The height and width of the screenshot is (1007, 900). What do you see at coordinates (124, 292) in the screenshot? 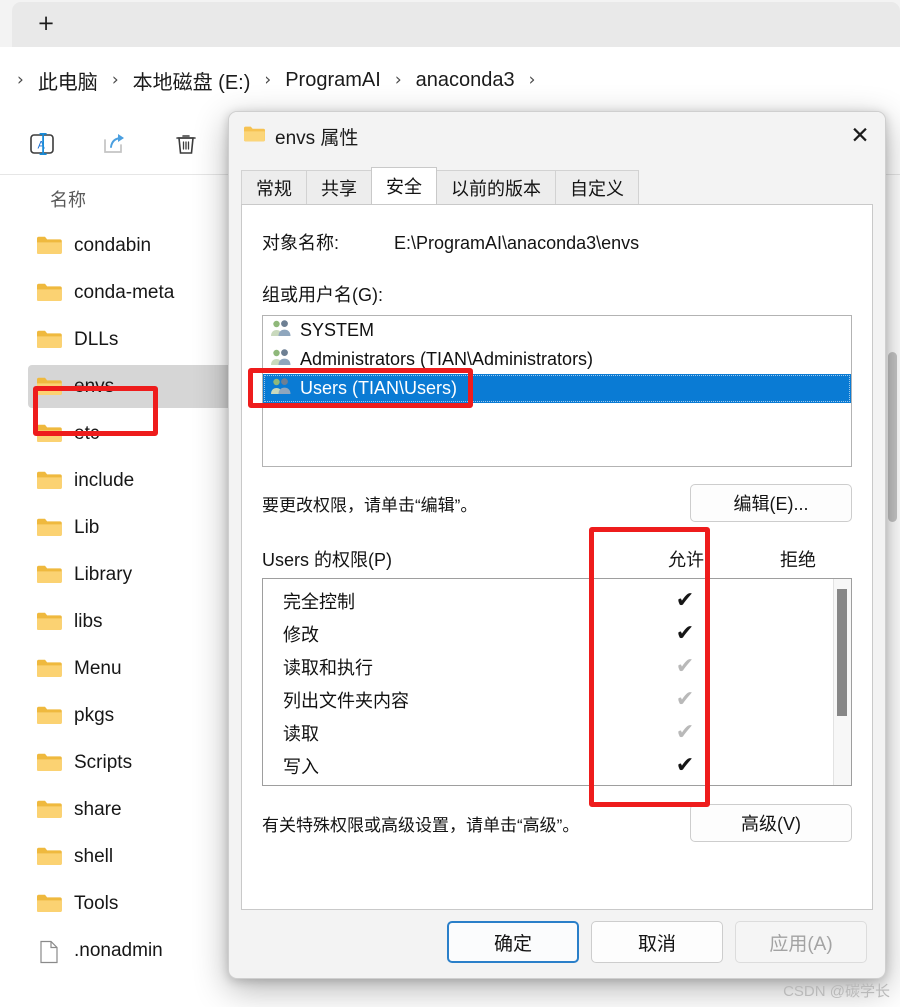
I see `file-name-label: conda-meta` at bounding box center [124, 292].